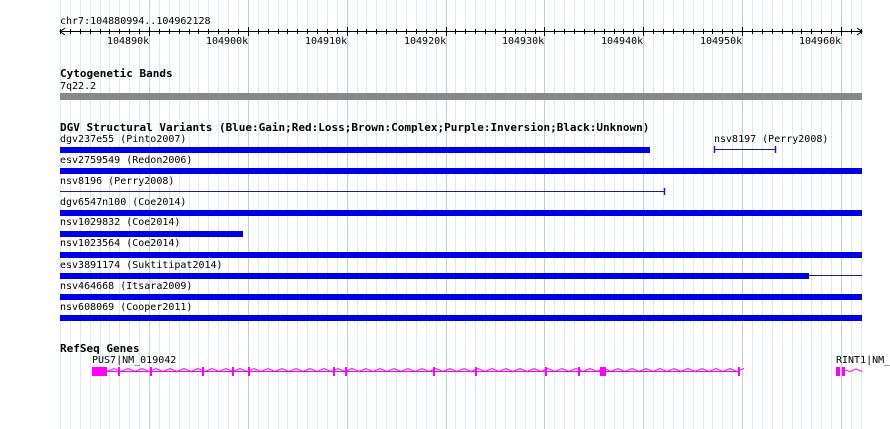 This screenshot has height=429, width=890. I want to click on ruler-tick-label: 104940k, so click(622, 41).